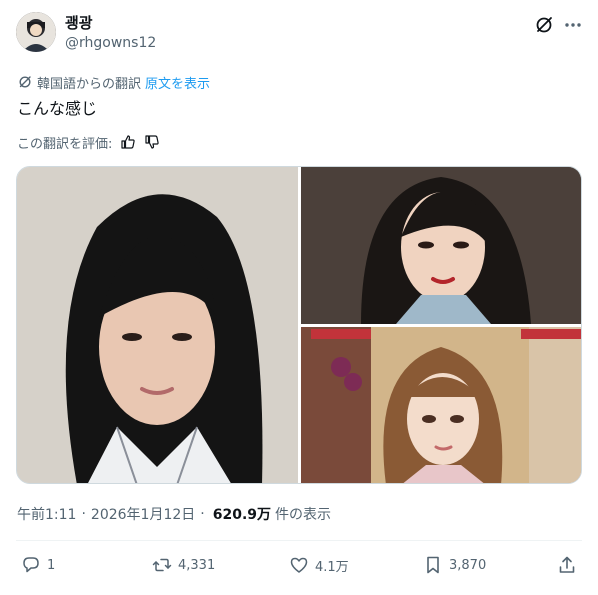 This screenshot has width=598, height=595. Describe the element at coordinates (433, 565) in the screenshot. I see `bookmark-icon` at that location.